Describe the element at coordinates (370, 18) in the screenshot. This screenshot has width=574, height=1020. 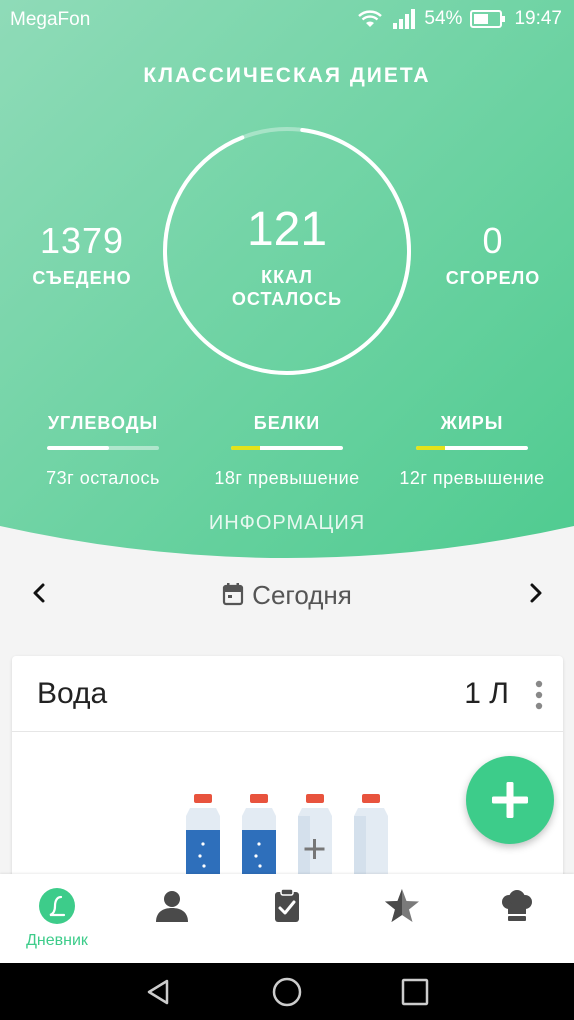
I see `wifi-icon` at that location.